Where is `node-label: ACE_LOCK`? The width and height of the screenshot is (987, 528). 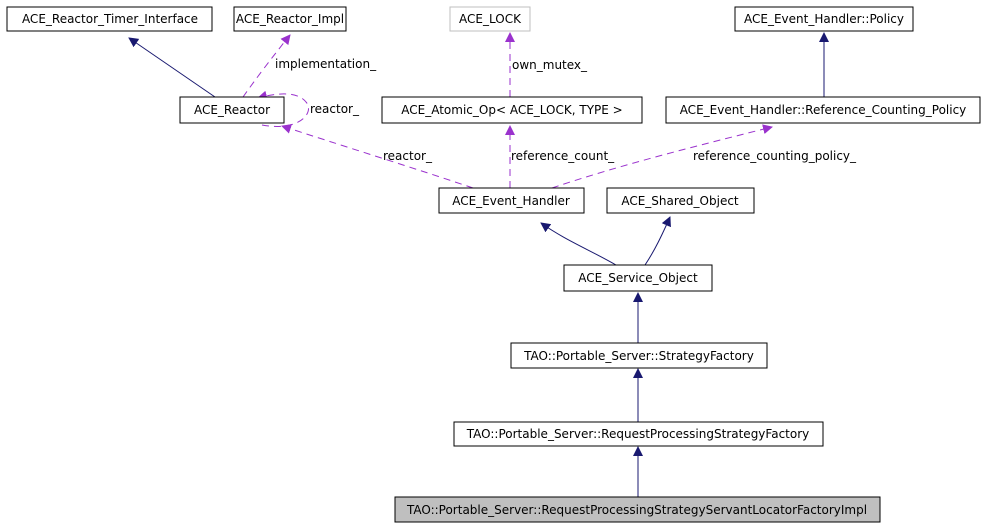
node-label: ACE_LOCK is located at coordinates (490, 19).